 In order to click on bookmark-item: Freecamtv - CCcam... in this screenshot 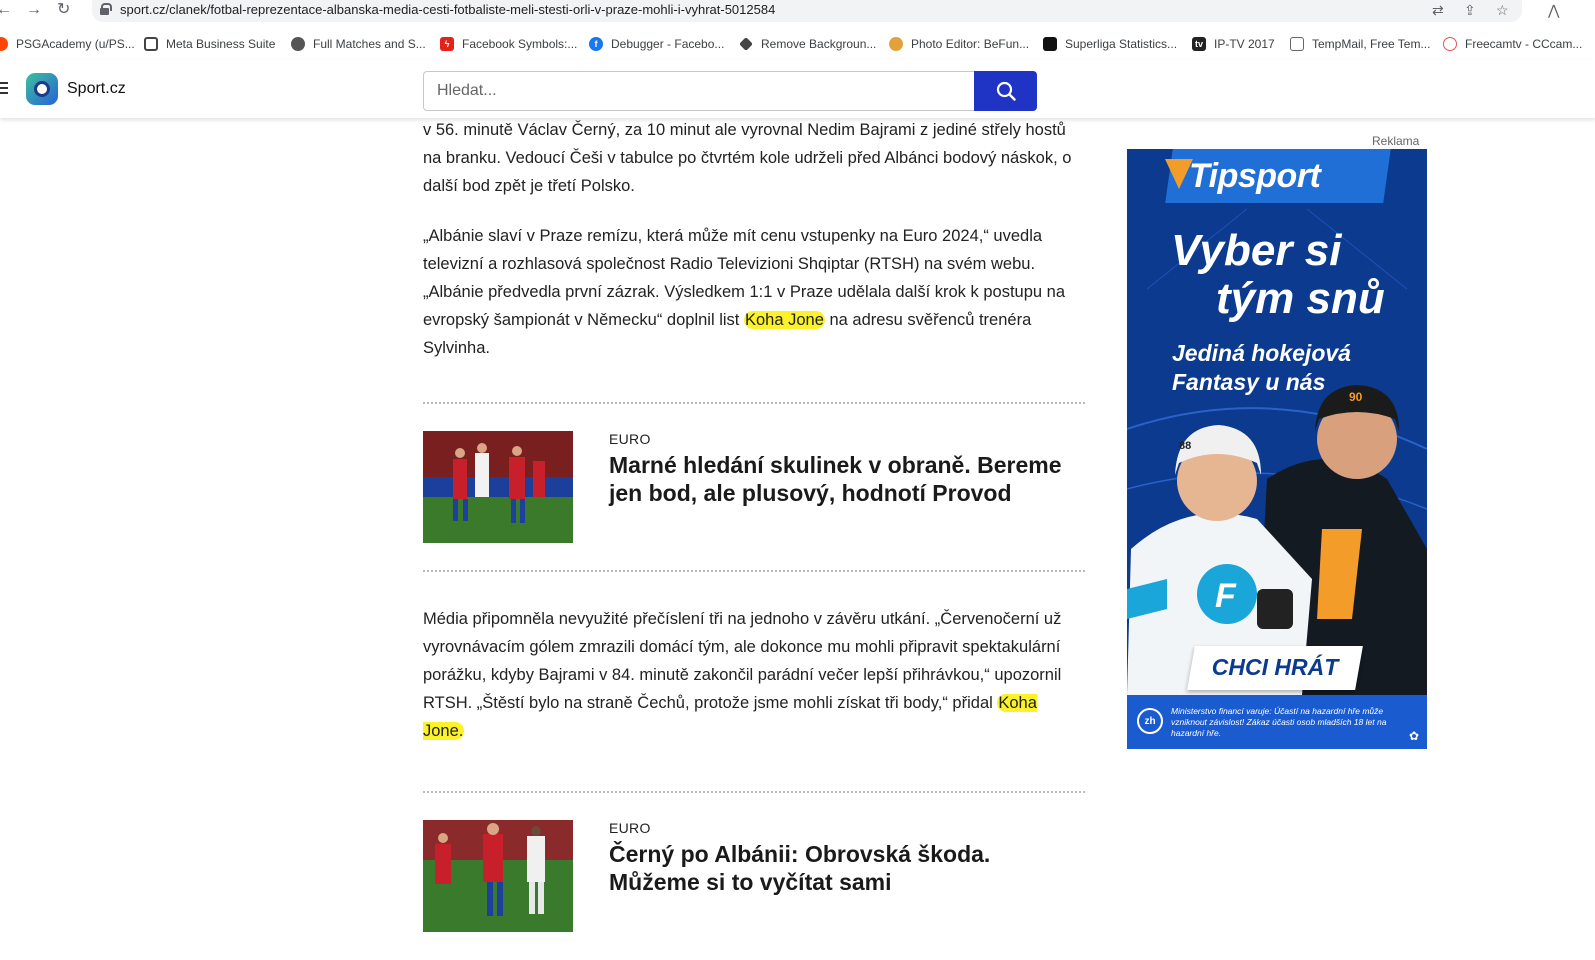, I will do `click(1512, 44)`.